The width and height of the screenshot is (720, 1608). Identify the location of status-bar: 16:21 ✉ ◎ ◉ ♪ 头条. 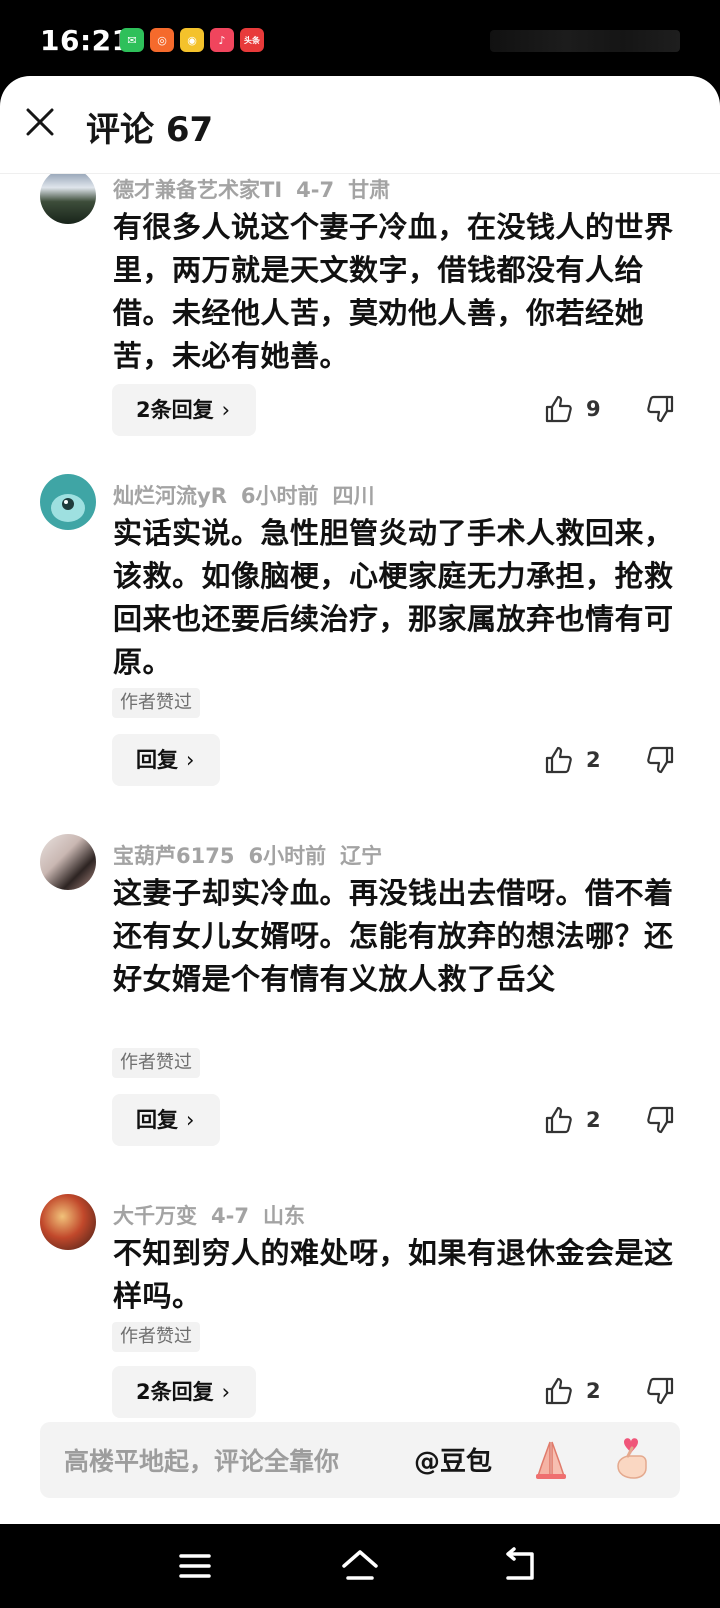
(360, 41).